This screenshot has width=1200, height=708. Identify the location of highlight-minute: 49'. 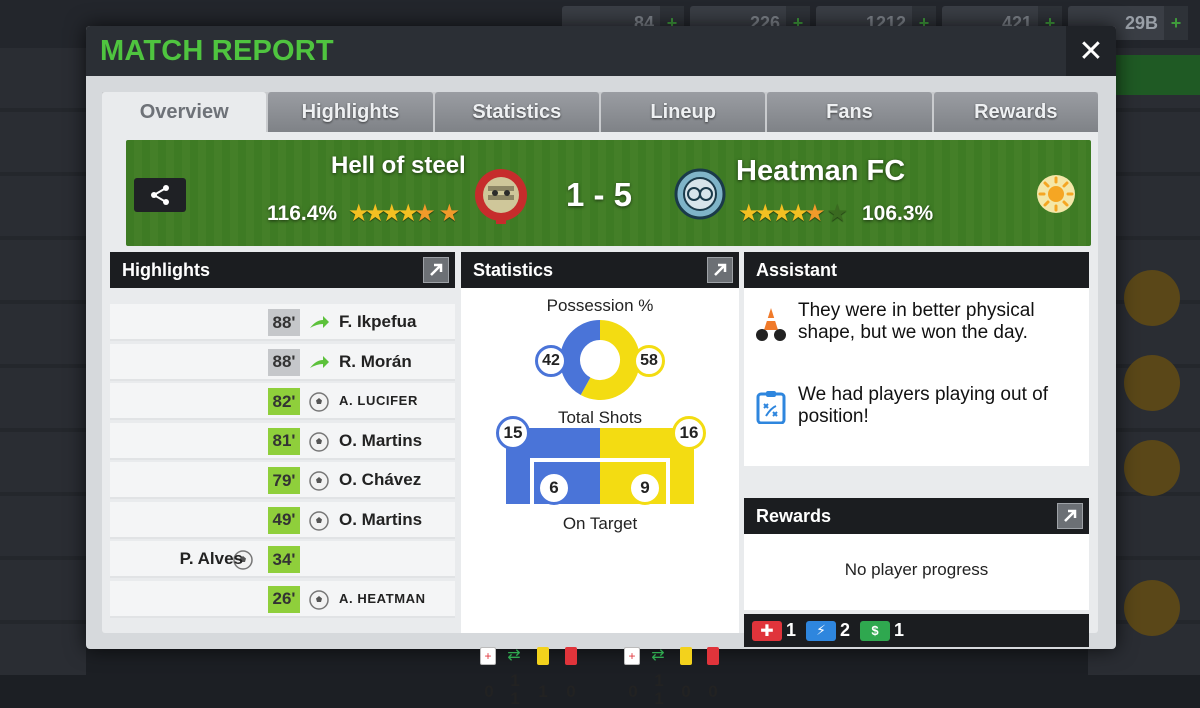
(284, 520).